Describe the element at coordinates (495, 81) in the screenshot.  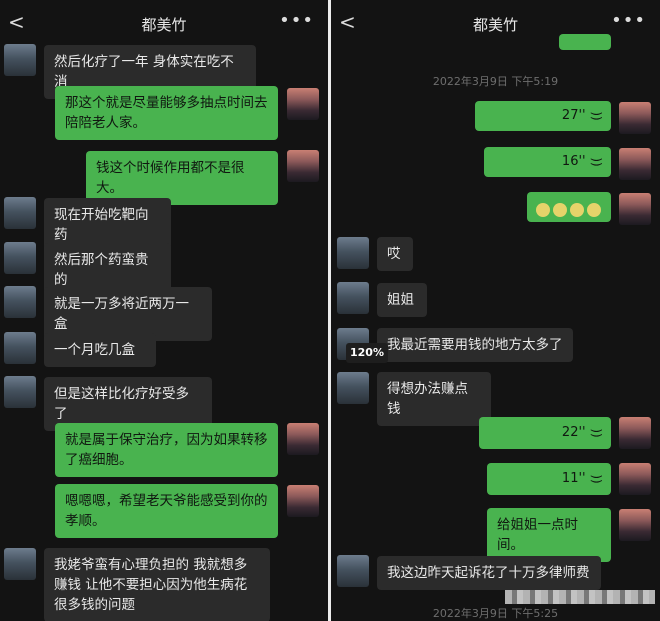
I see `timestamp: 2022年3月9日 下午5:19` at that location.